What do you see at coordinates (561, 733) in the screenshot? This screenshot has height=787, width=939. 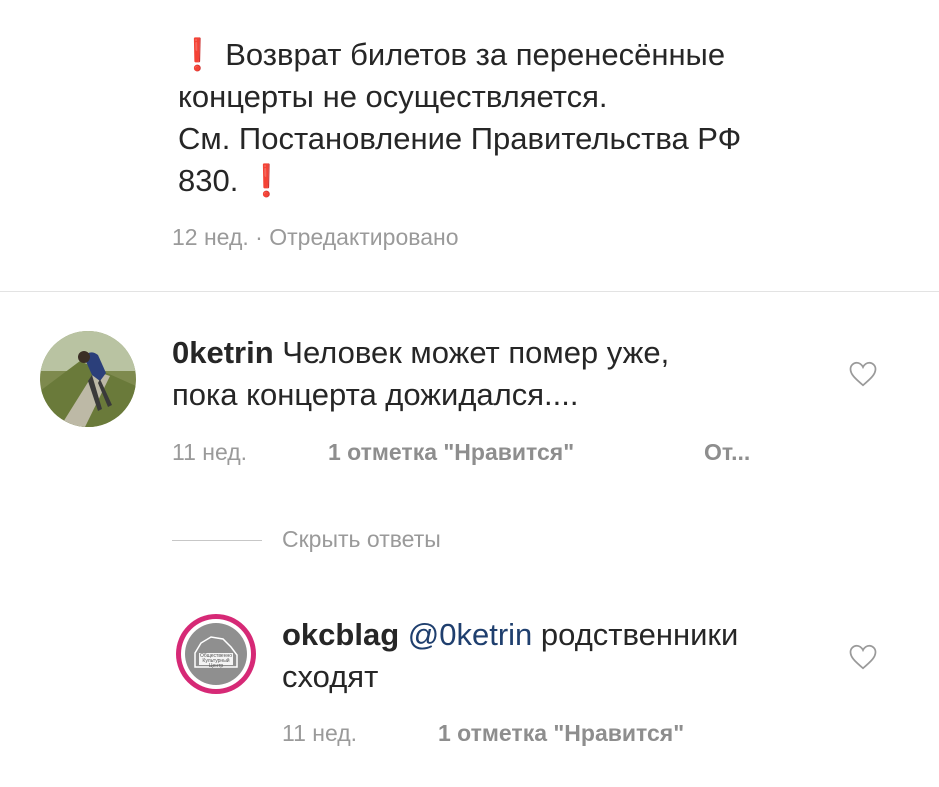 I see `reply-likes: 1 отметка "Нравится"` at bounding box center [561, 733].